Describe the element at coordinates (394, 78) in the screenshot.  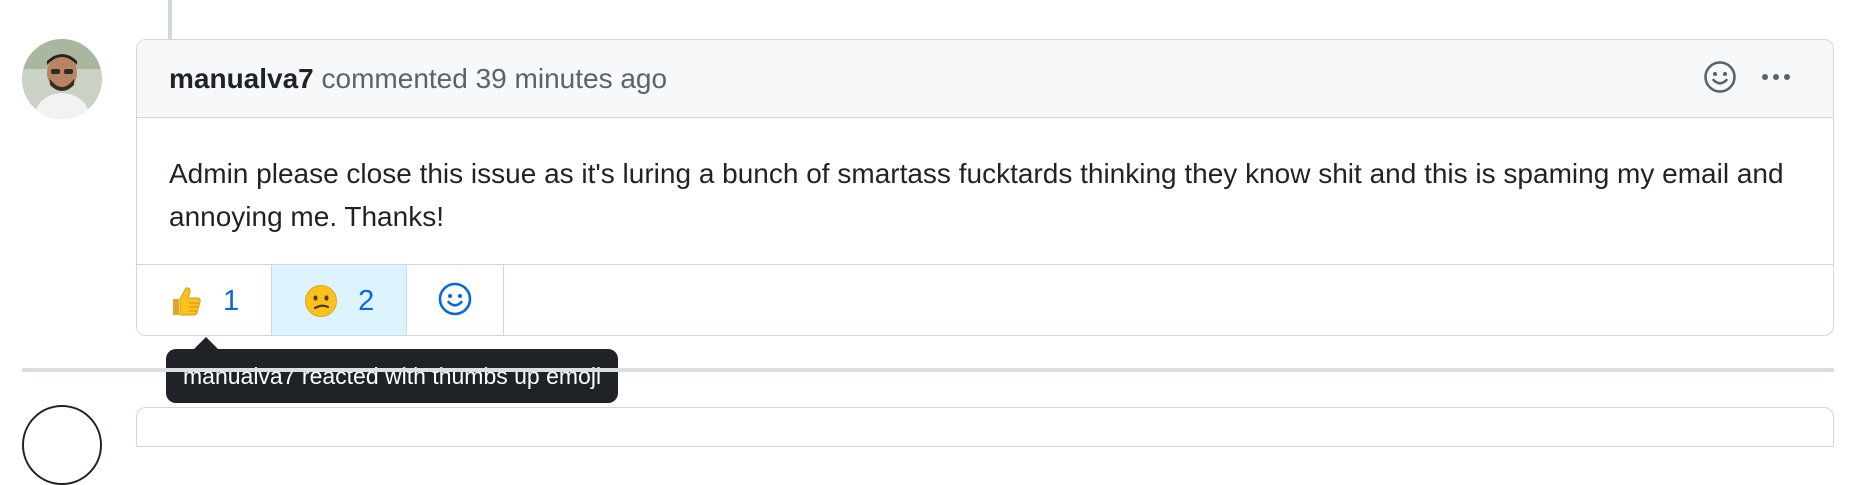
I see `comment-action: commented` at that location.